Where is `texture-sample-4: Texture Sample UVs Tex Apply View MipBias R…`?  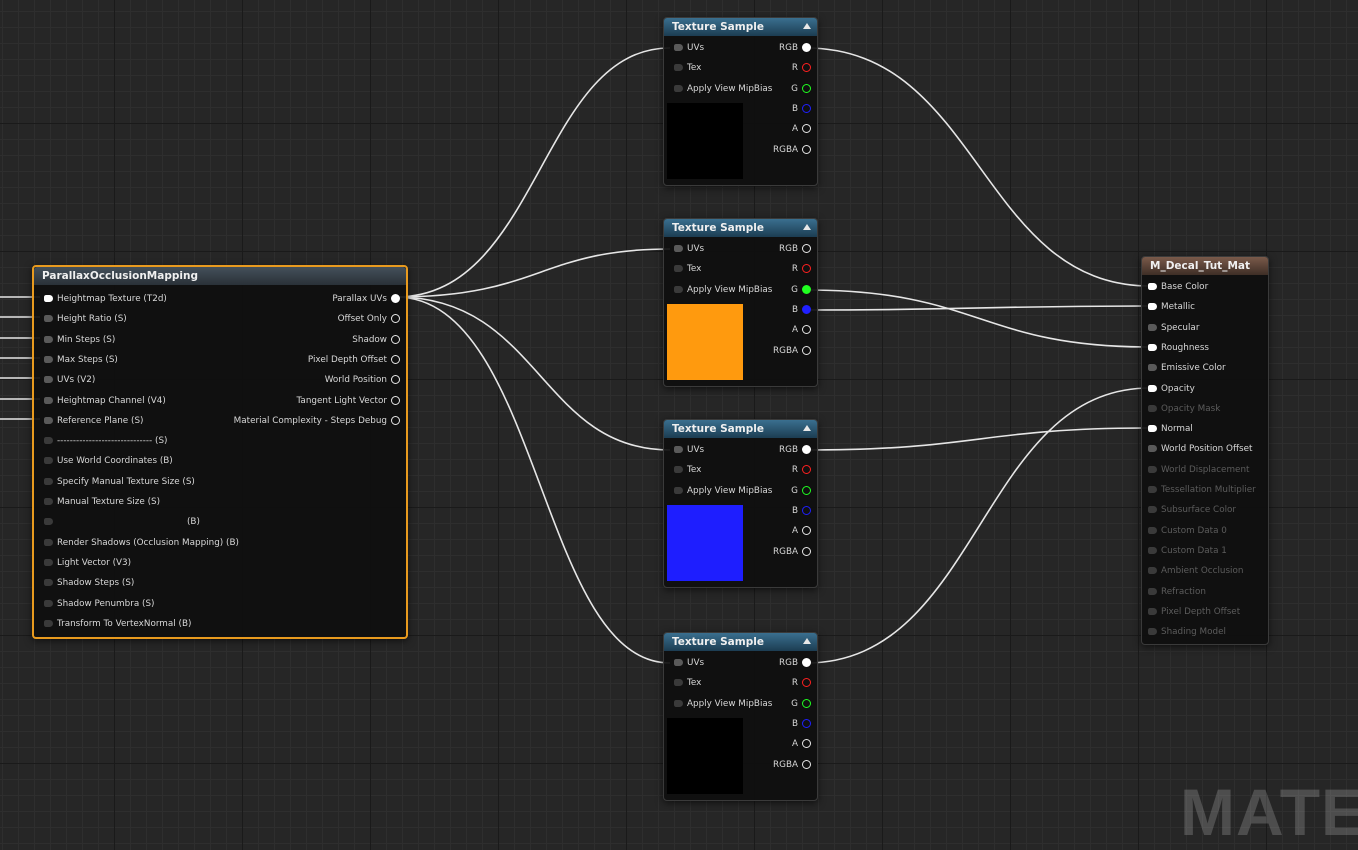
texture-sample-4: Texture Sample UVs Tex Apply View MipBias R… is located at coordinates (740, 716).